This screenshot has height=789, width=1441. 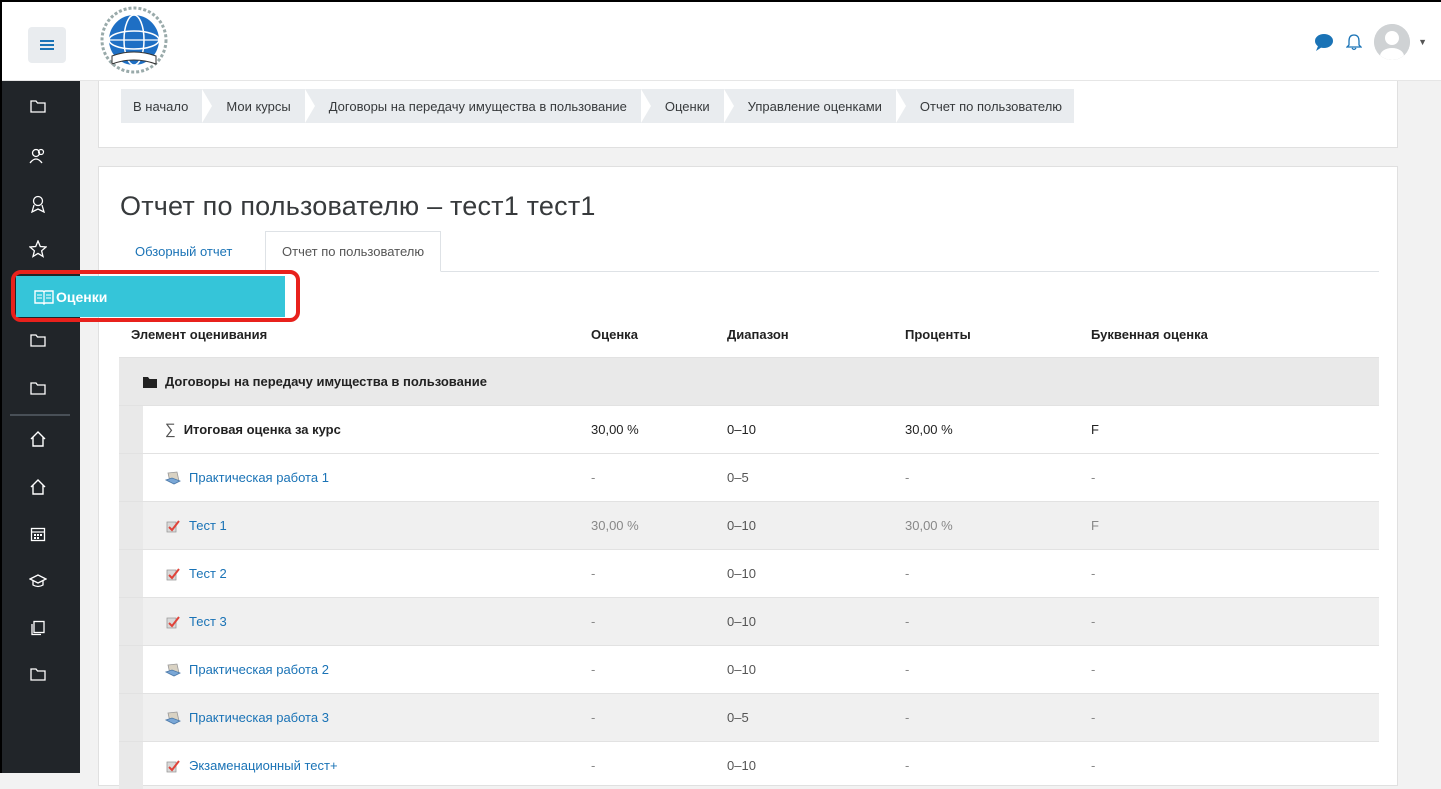 I want to click on user-menu-caret-icon: ▼, so click(x=1422, y=42).